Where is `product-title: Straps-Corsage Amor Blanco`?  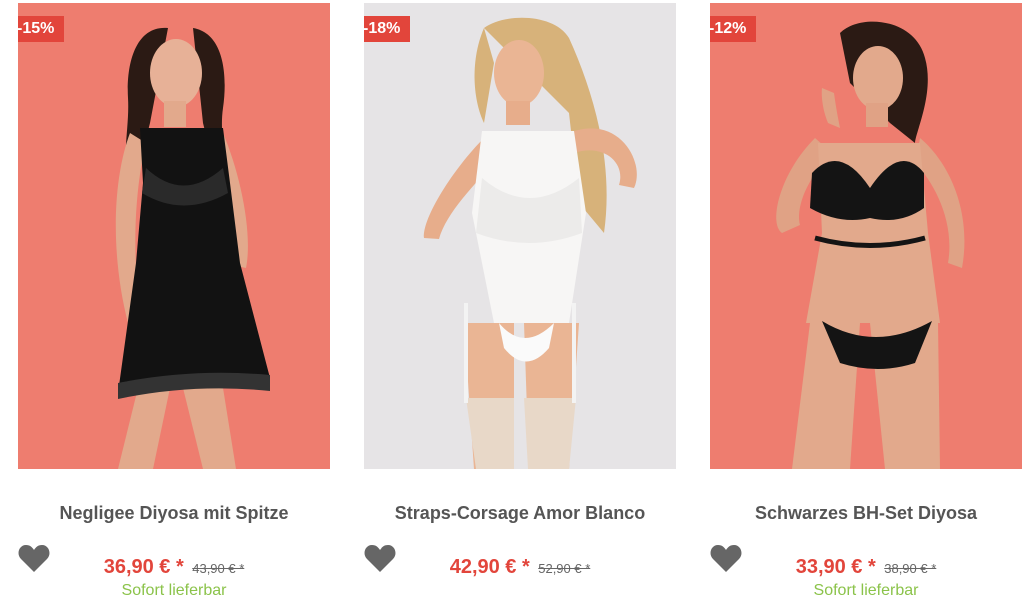
product-title: Straps-Corsage Amor Blanco is located at coordinates (520, 513).